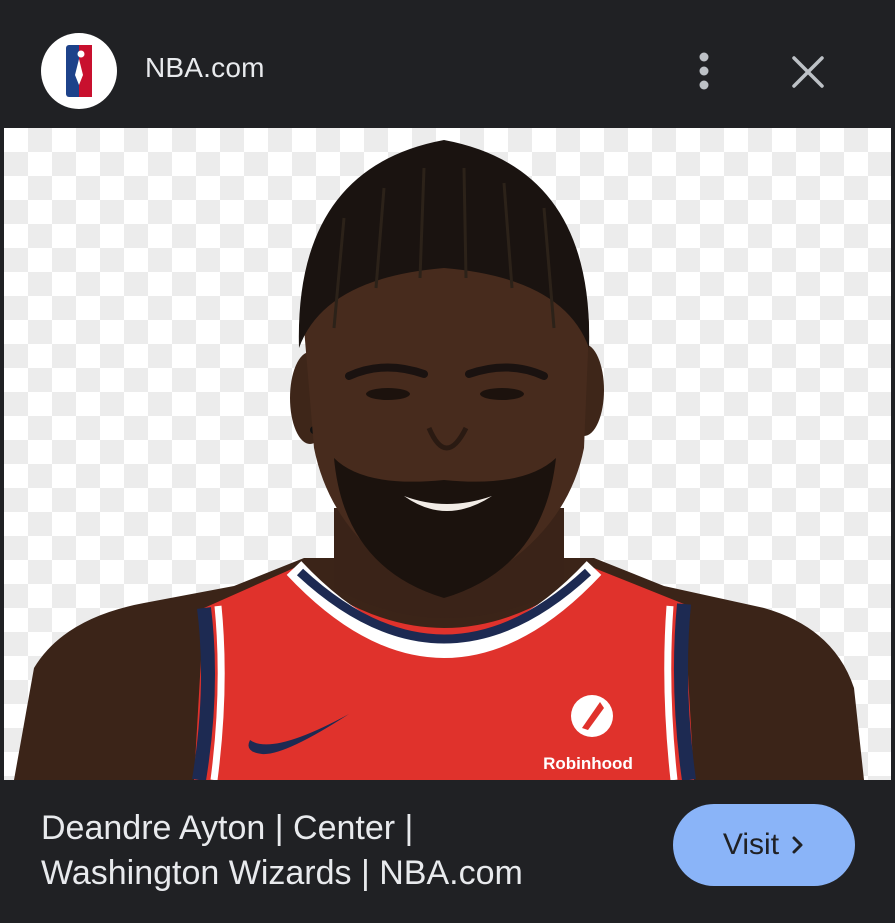 Image resolution: width=895 pixels, height=923 pixels. I want to click on chevron-right-icon, so click(798, 845).